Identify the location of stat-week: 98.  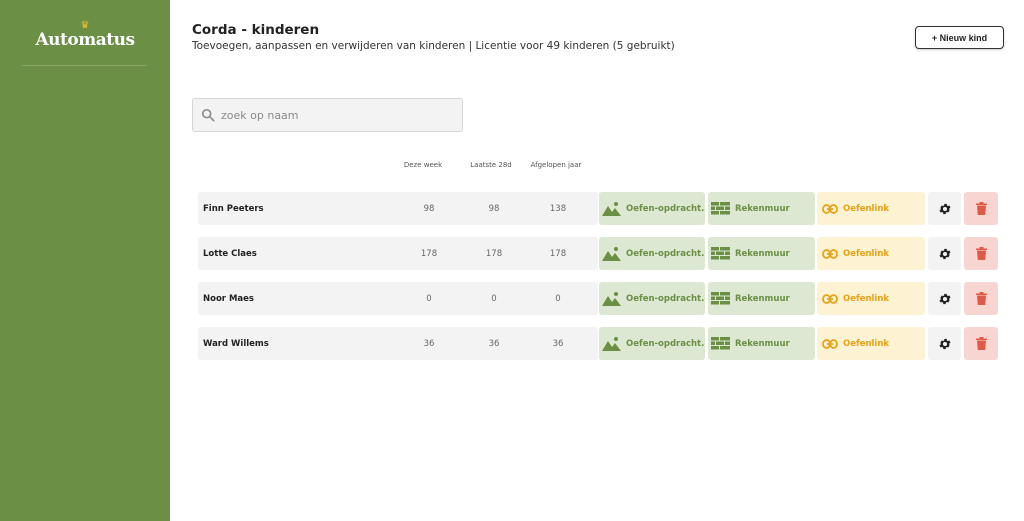
(429, 209).